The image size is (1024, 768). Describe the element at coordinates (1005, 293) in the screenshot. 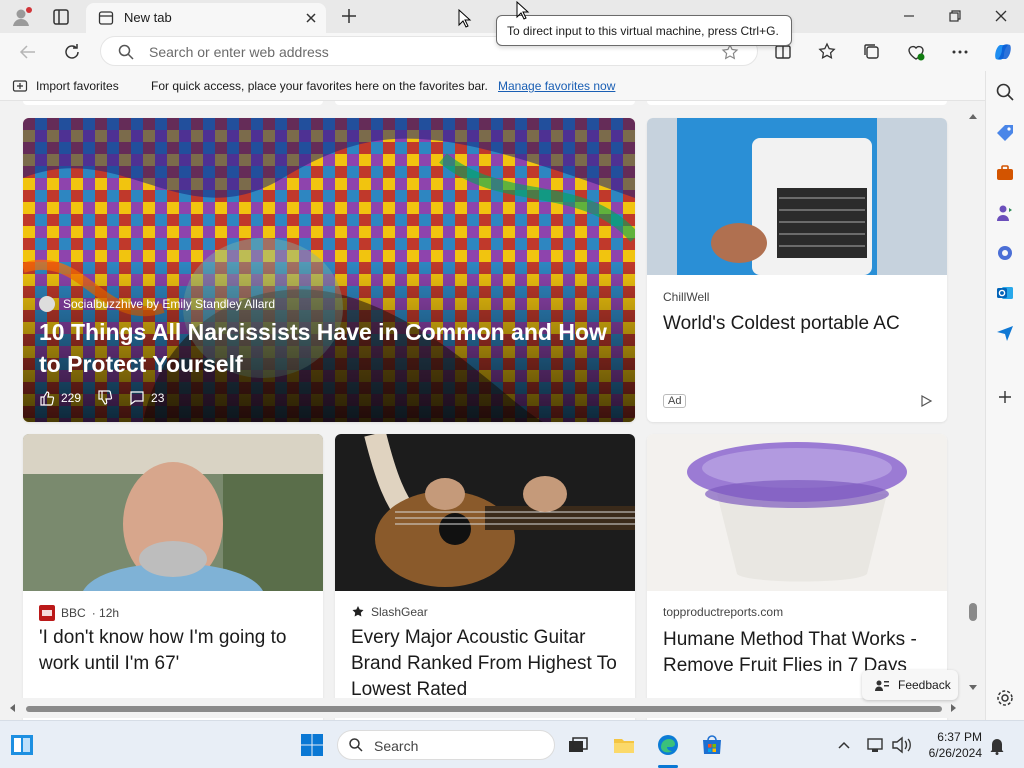

I see `outlook-icon` at that location.